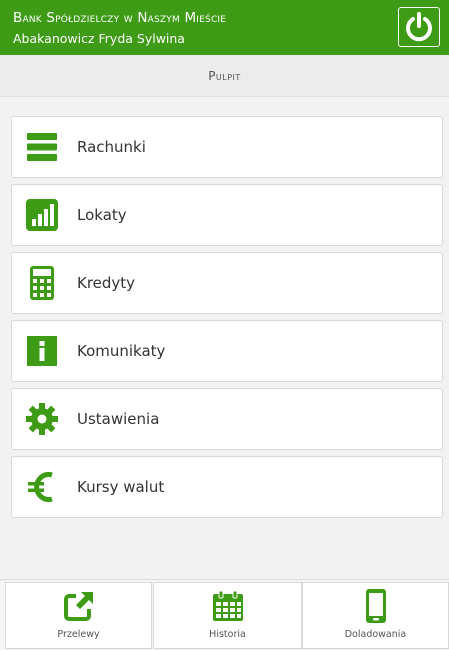 This screenshot has width=449, height=650. Describe the element at coordinates (42, 487) in the screenshot. I see `euro-icon` at that location.